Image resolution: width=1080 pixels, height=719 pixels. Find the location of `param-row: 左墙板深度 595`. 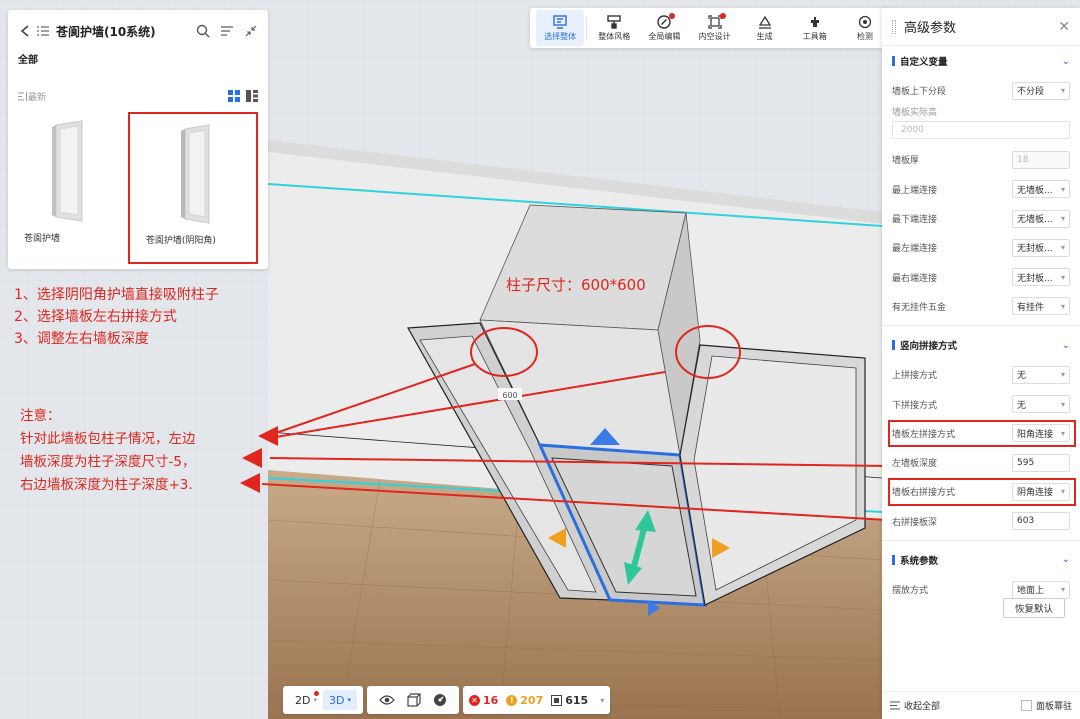

param-row: 左墙板深度 595 is located at coordinates (981, 462).